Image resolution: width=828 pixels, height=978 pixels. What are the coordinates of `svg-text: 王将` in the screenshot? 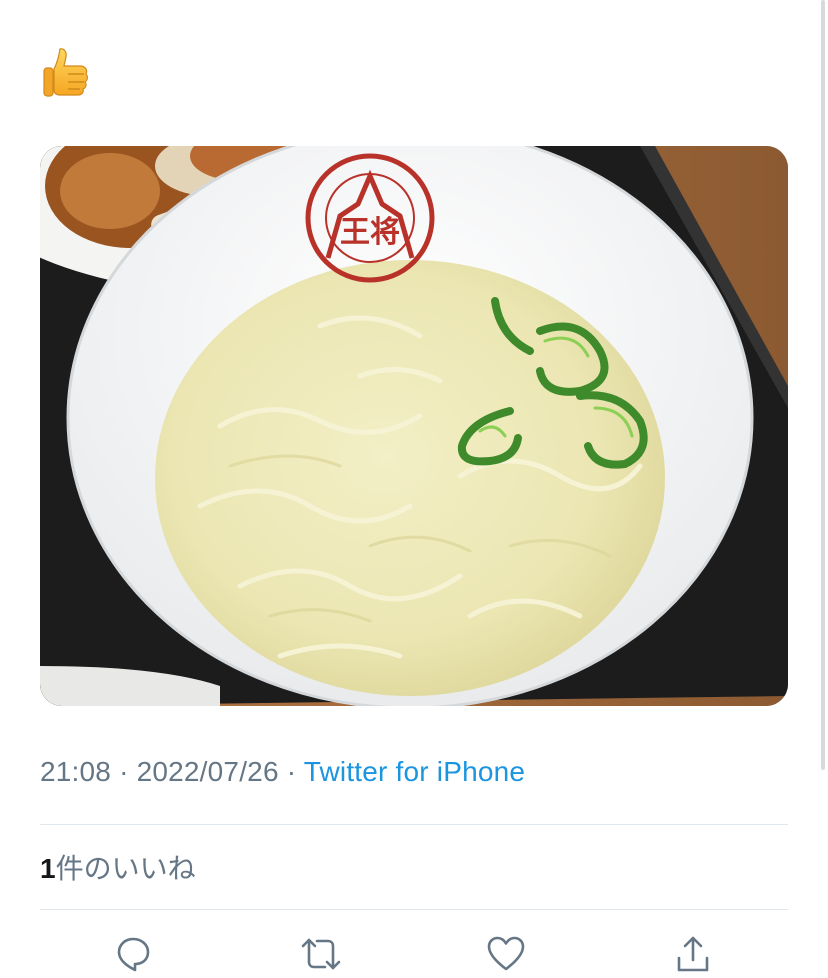 It's located at (370, 232).